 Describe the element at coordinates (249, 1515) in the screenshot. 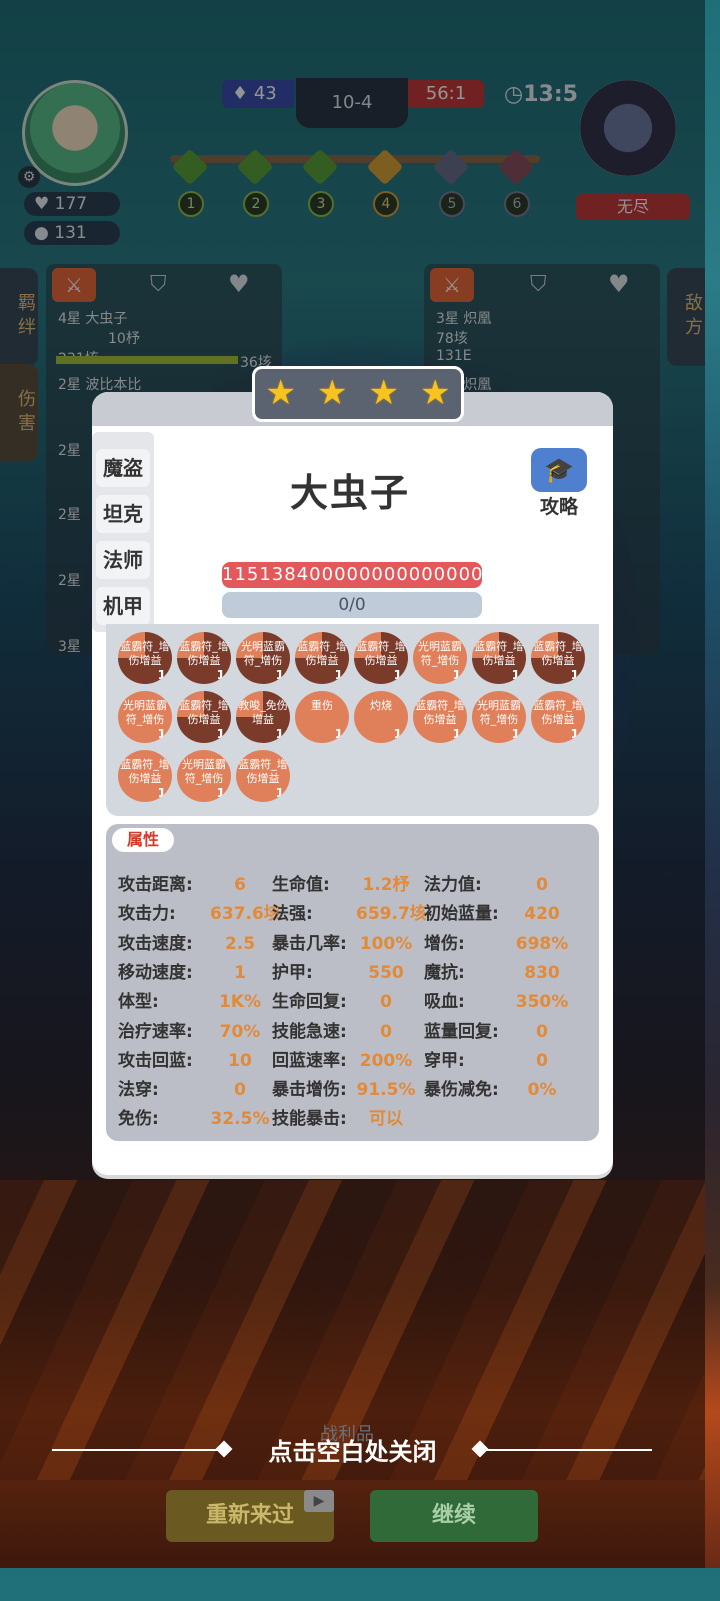

I see `retry-label: 重新来过` at that location.